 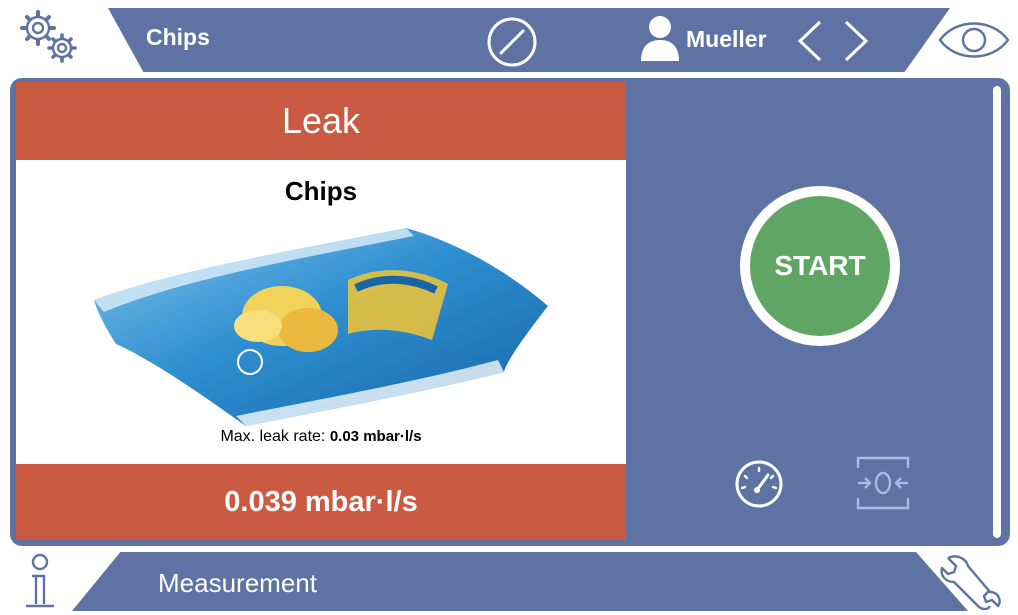 I want to click on max-leak-rate: Max. leak rate: 0.03 mbar·l/s, so click(x=321, y=437).